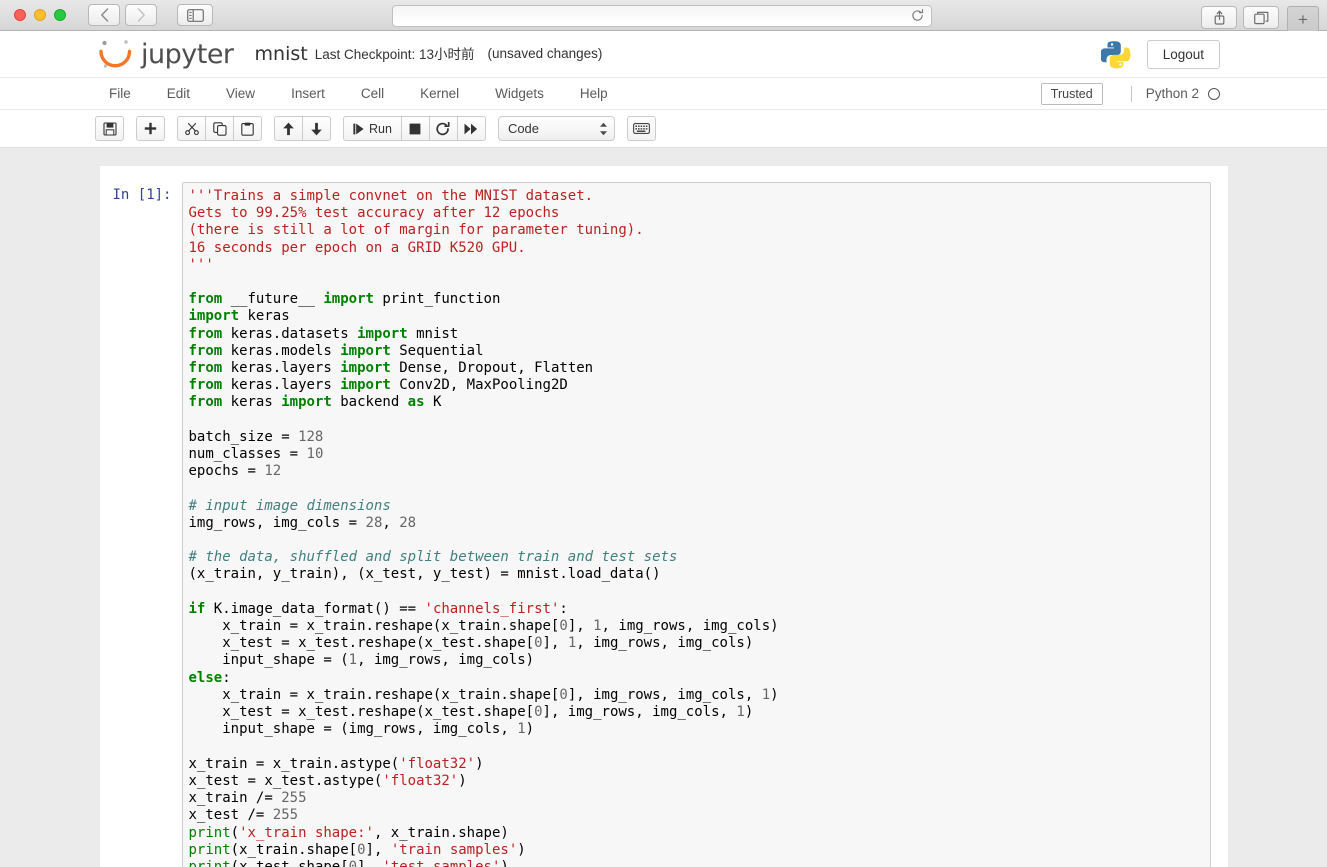 The width and height of the screenshot is (1327, 867). I want to click on paste-icon, so click(247, 129).